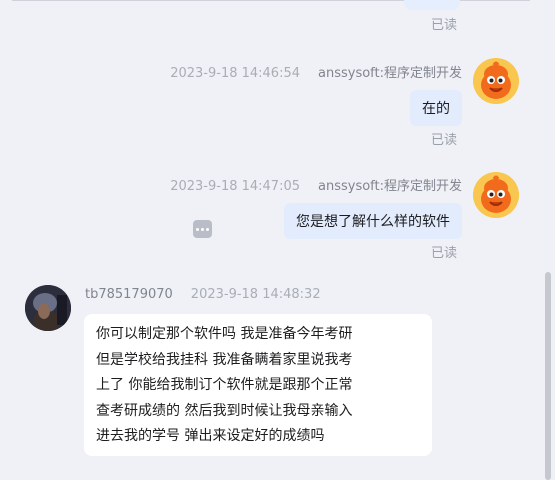 Image resolution: width=555 pixels, height=480 pixels. What do you see at coordinates (316, 71) in the screenshot?
I see `message-meta: 2023-9-18 14:46:54 anssysoft:程序定制开发` at bounding box center [316, 71].